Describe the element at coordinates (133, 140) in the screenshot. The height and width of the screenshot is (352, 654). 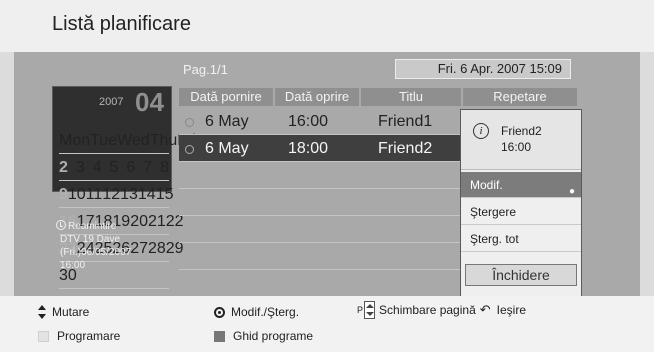
I see `weekday-label: Wed` at that location.